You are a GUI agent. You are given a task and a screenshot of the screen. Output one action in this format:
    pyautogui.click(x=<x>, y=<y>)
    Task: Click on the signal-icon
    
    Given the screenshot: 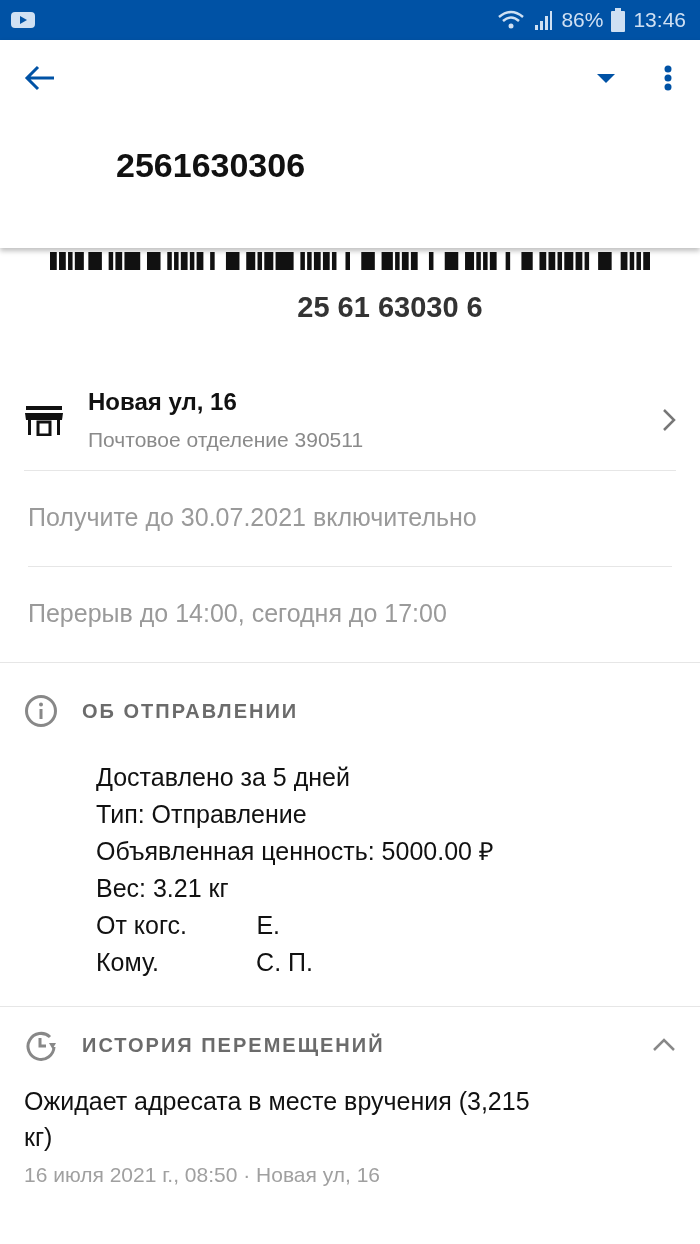 What is the action you would take?
    pyautogui.click(x=543, y=20)
    